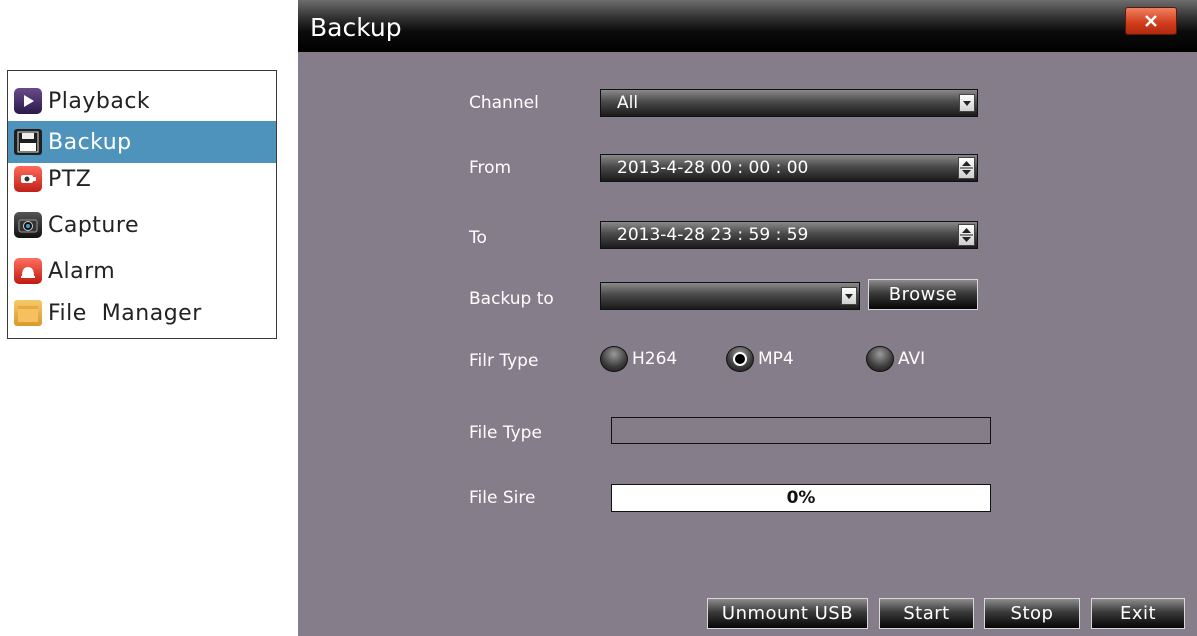 The width and height of the screenshot is (1197, 636). What do you see at coordinates (356, 27) in the screenshot?
I see `dialog-title: Backup` at bounding box center [356, 27].